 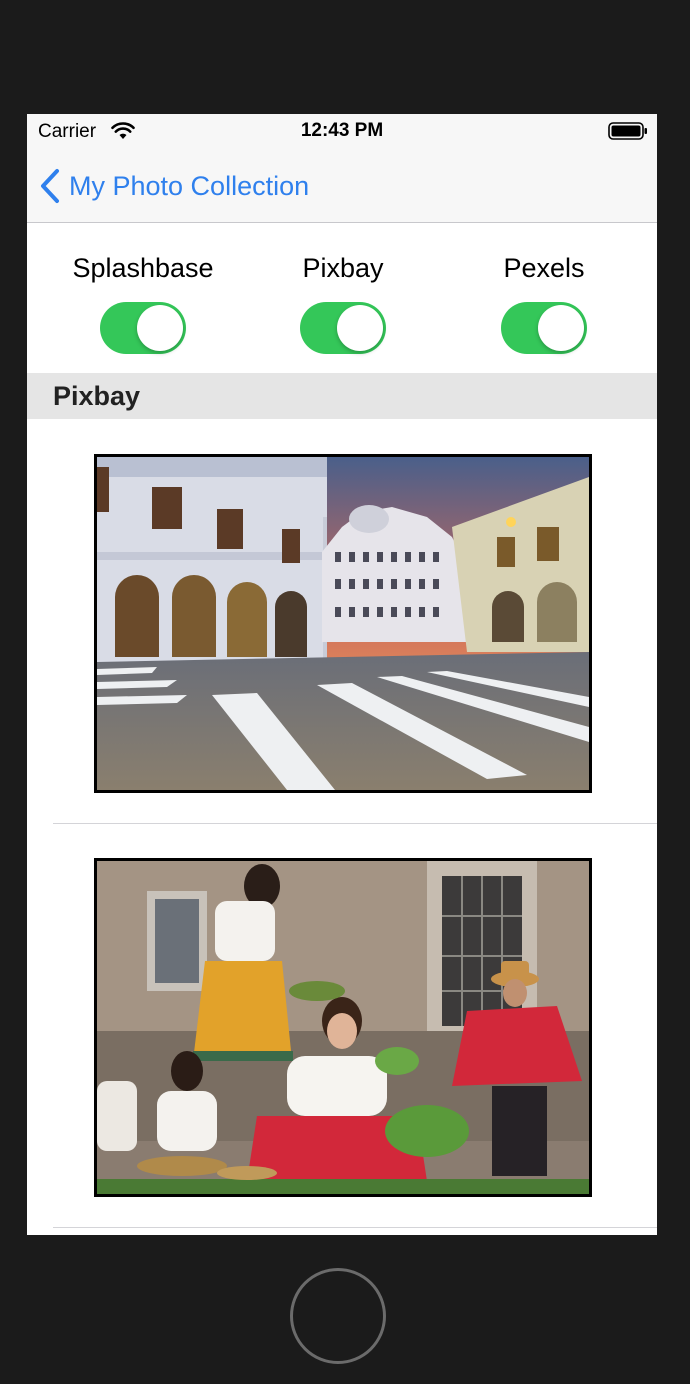 I want to click on toggle-pexels: Pexels, so click(x=544, y=291).